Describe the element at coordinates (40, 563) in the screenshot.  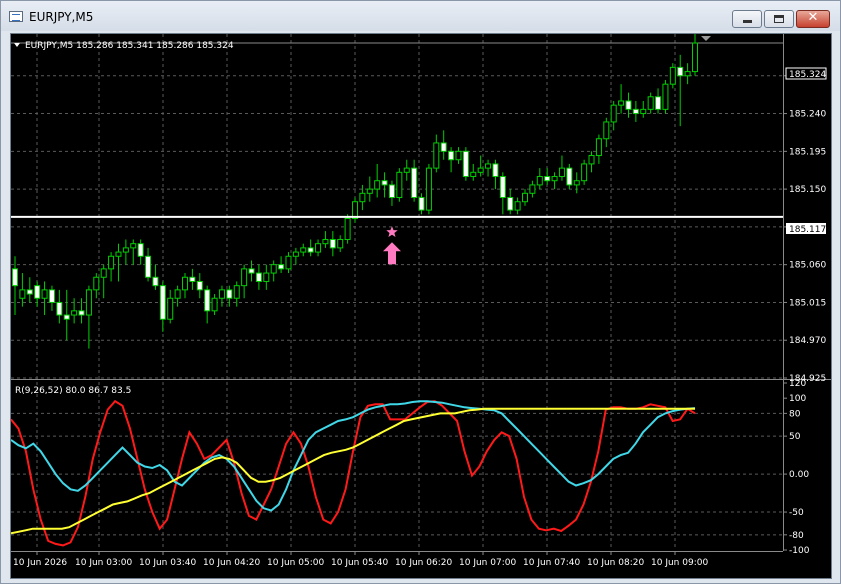
I see `time-tick-label: 10 Jun 2026` at that location.